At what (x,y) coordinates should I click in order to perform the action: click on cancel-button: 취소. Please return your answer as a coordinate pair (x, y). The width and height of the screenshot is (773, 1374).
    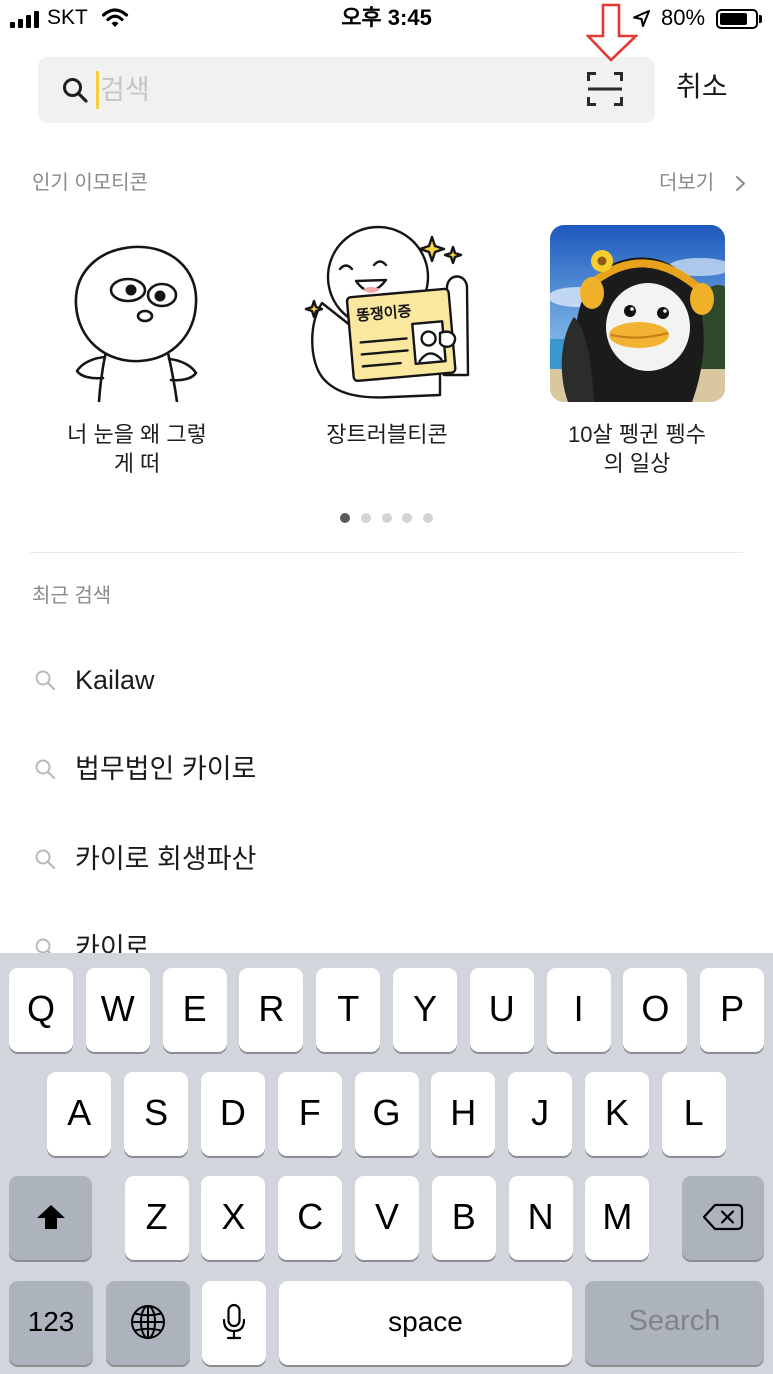
    Looking at the image, I should click on (702, 87).